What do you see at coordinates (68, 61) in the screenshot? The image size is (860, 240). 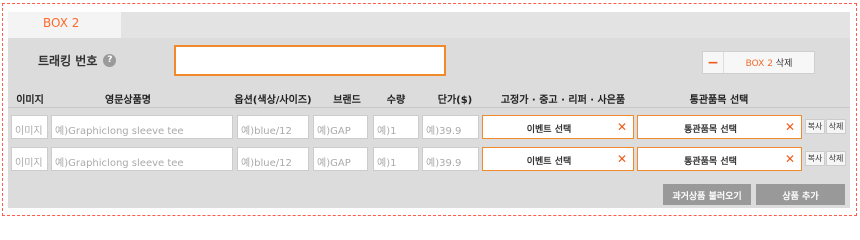 I see `tracking-label-text: 트래킹 번호` at bounding box center [68, 61].